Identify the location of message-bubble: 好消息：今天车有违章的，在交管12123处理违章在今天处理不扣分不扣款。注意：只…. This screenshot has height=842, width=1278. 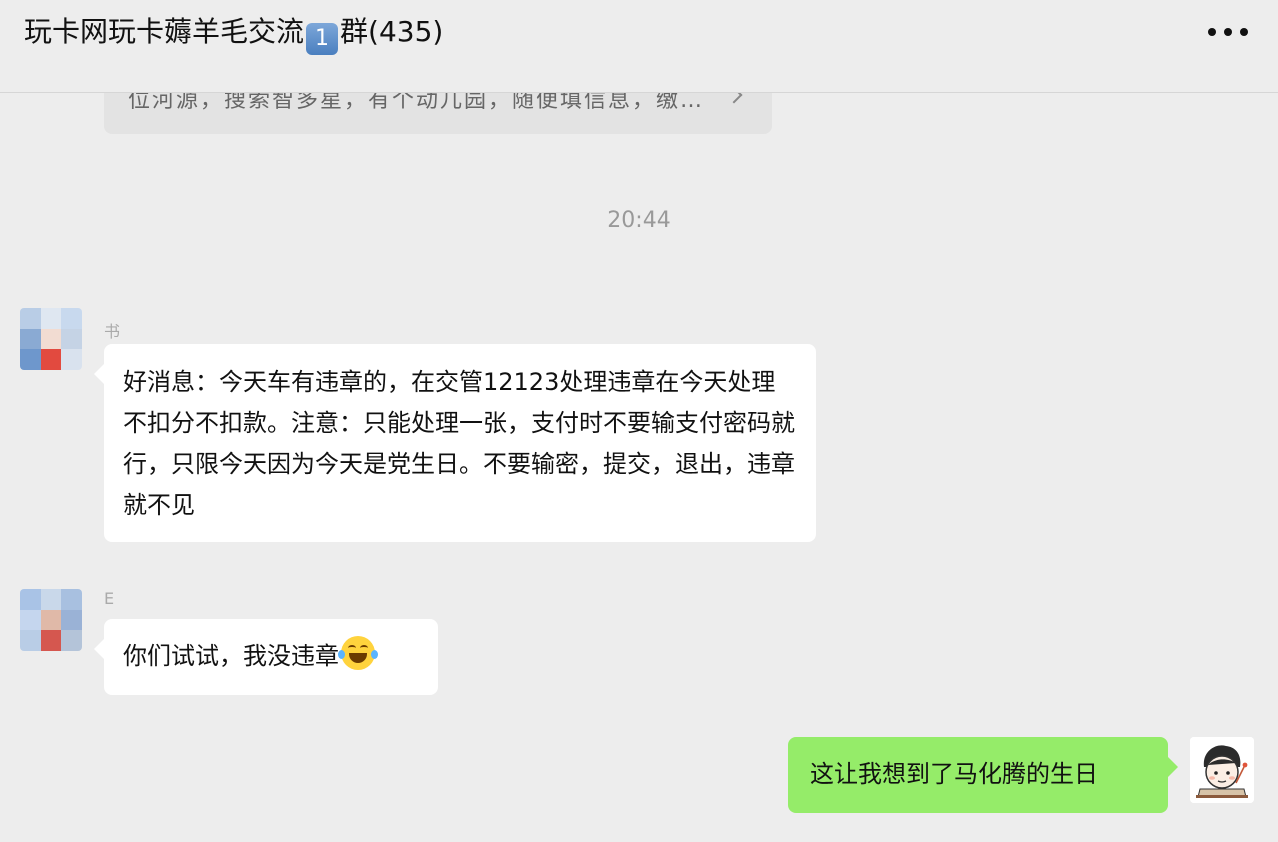
(455, 443).